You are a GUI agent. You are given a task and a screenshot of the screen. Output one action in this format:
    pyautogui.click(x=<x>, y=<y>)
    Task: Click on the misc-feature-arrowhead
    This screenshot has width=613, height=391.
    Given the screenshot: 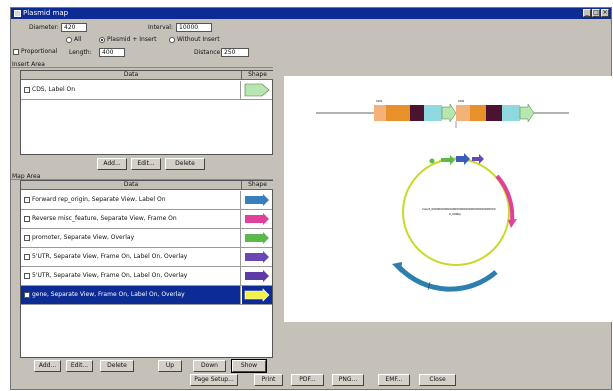 What is the action you would take?
    pyautogui.click(x=512, y=223)
    